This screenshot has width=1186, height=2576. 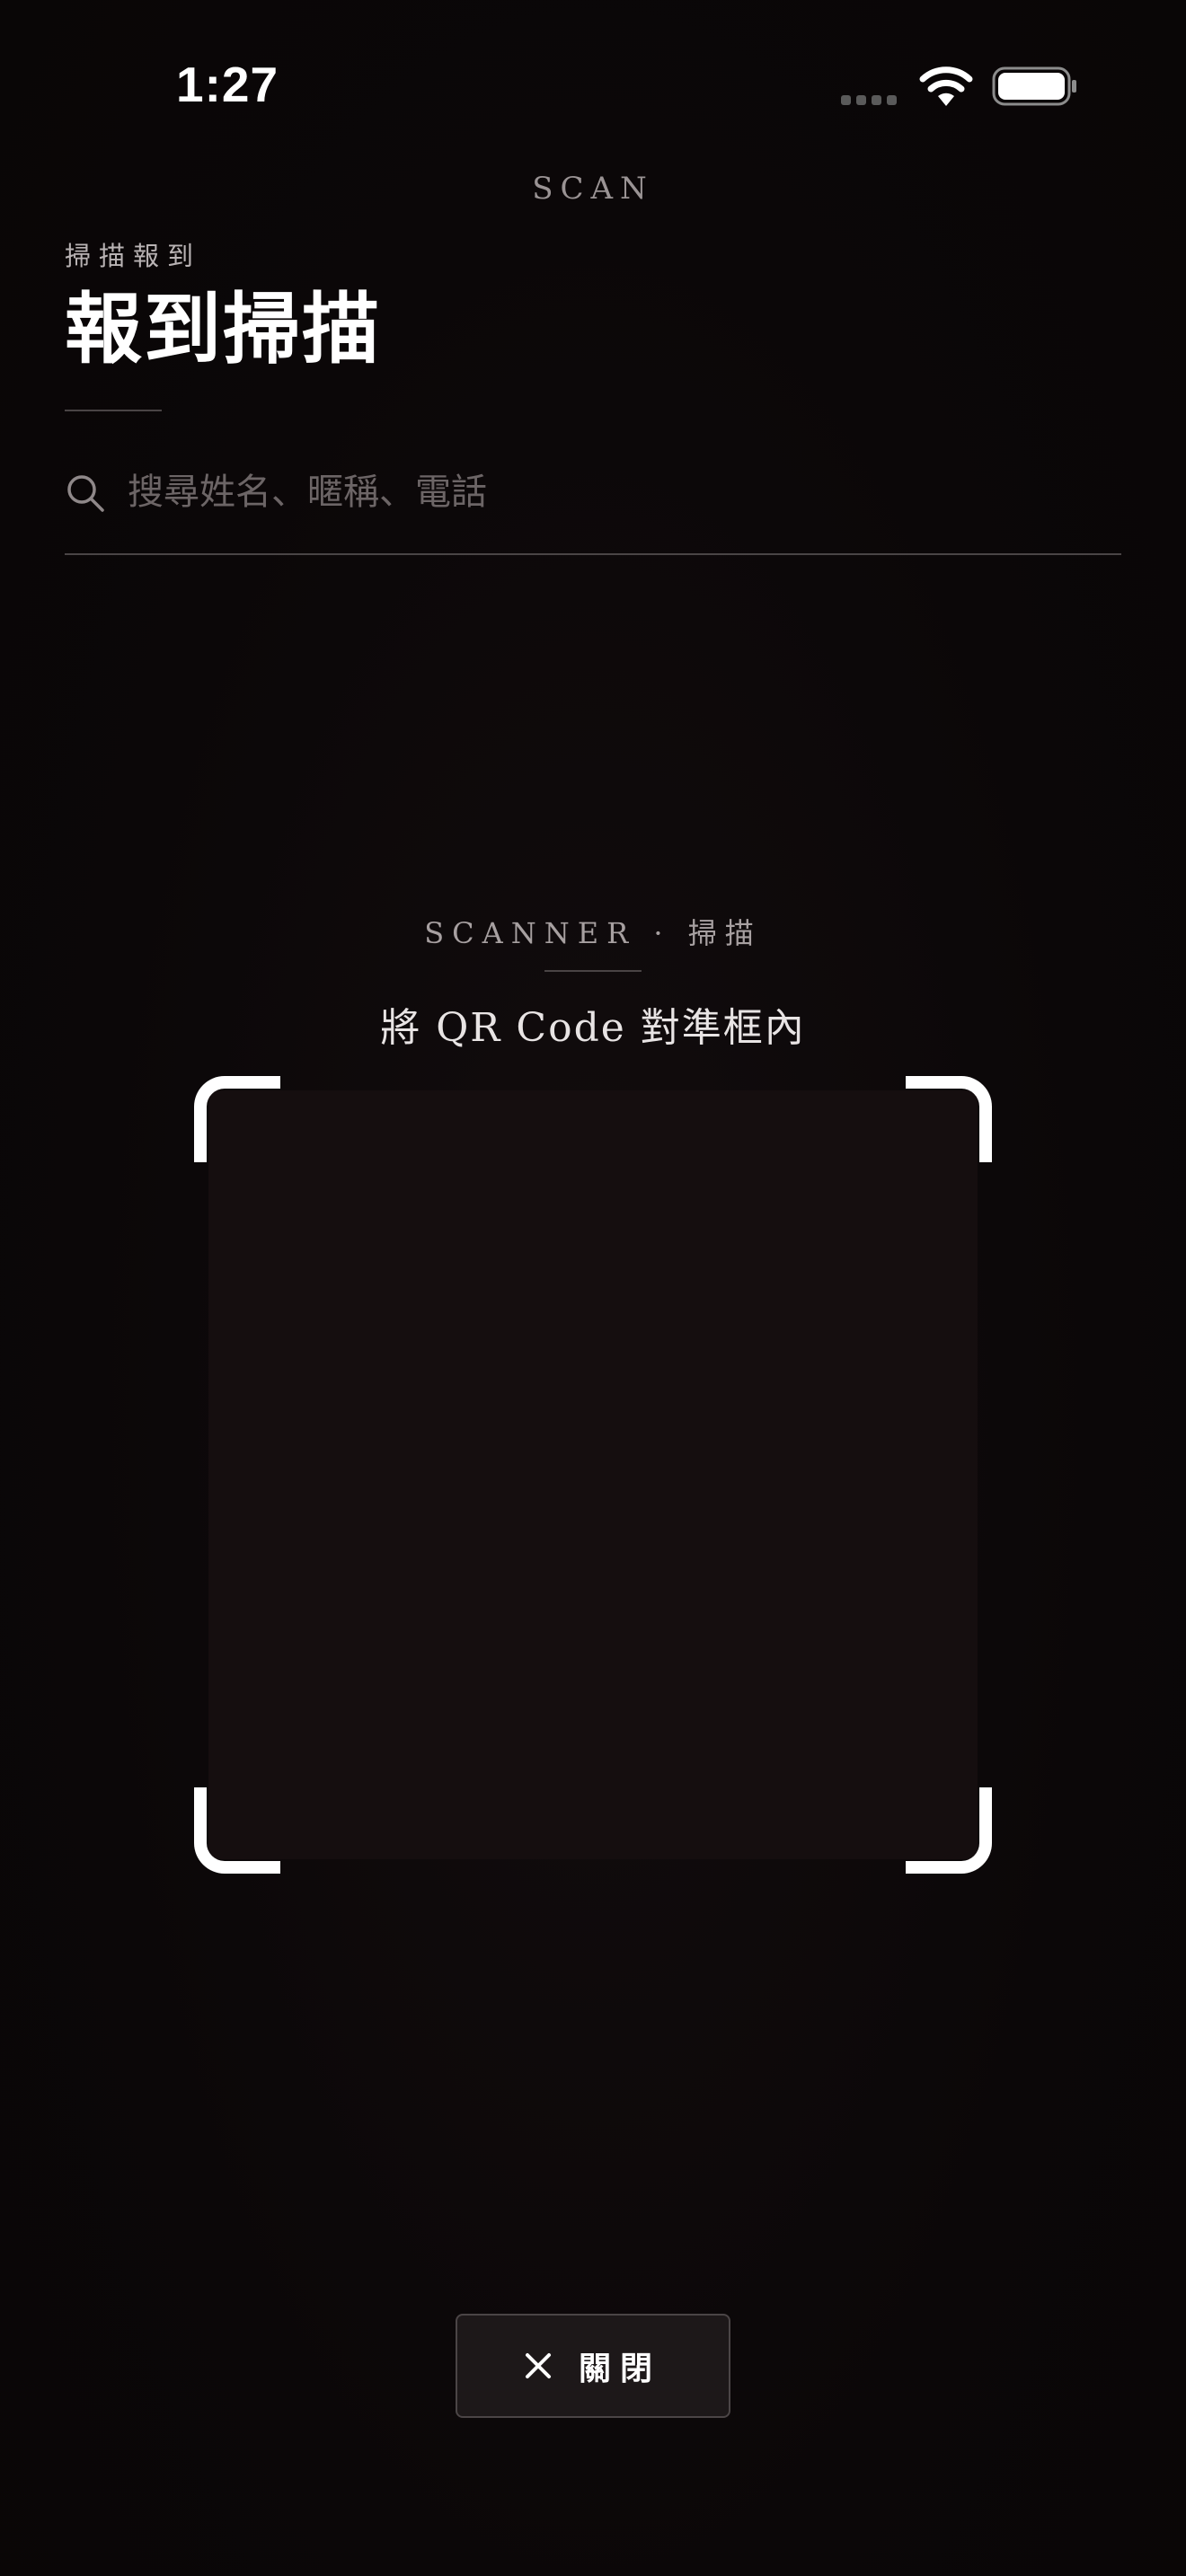 I want to click on search-input, so click(x=622, y=492).